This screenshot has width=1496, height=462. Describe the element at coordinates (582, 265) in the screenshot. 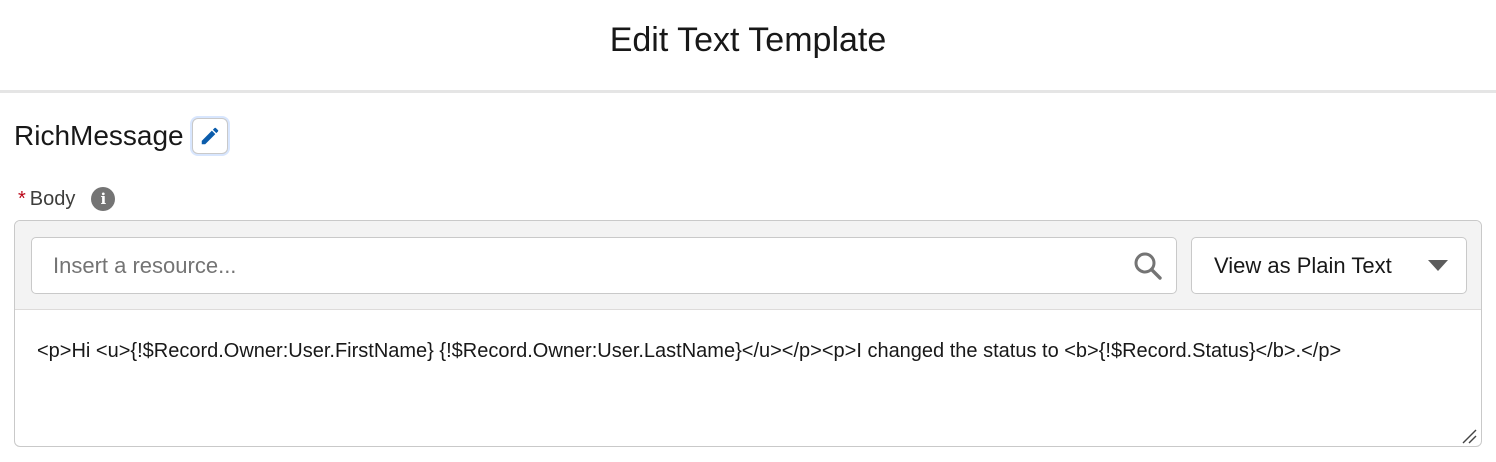

I see `resource-search-input` at that location.